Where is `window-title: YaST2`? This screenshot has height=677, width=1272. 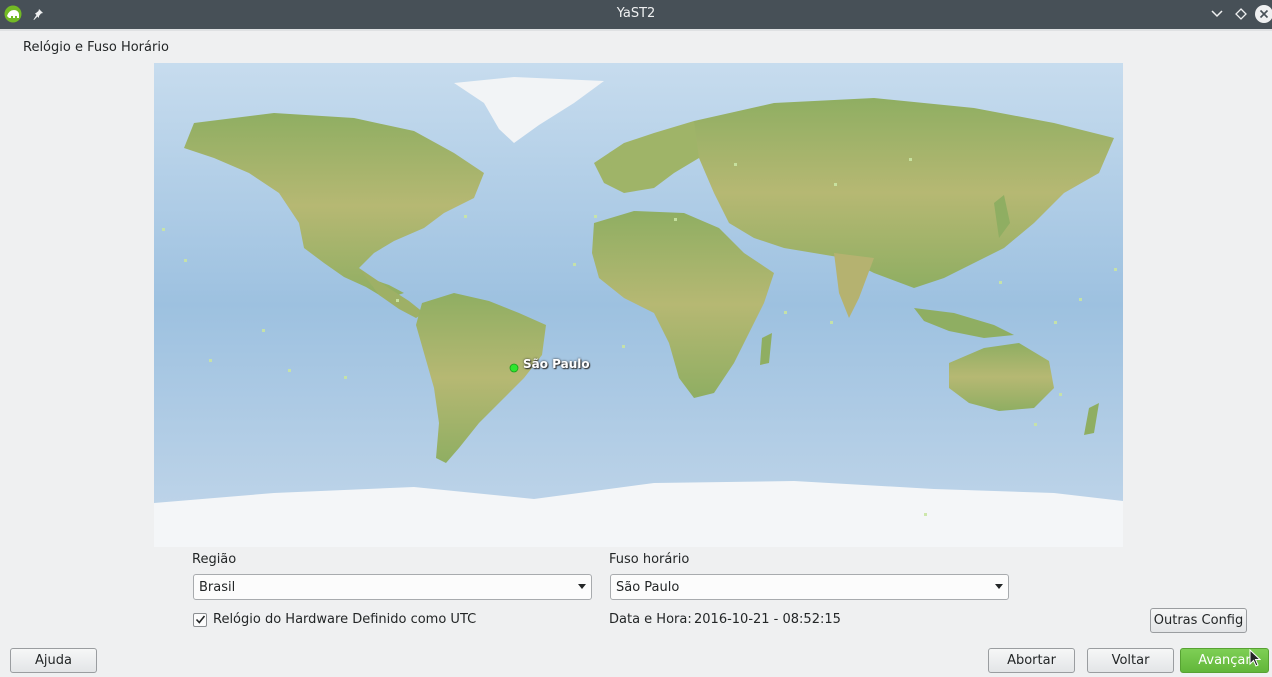
window-title: YaST2 is located at coordinates (636, 13).